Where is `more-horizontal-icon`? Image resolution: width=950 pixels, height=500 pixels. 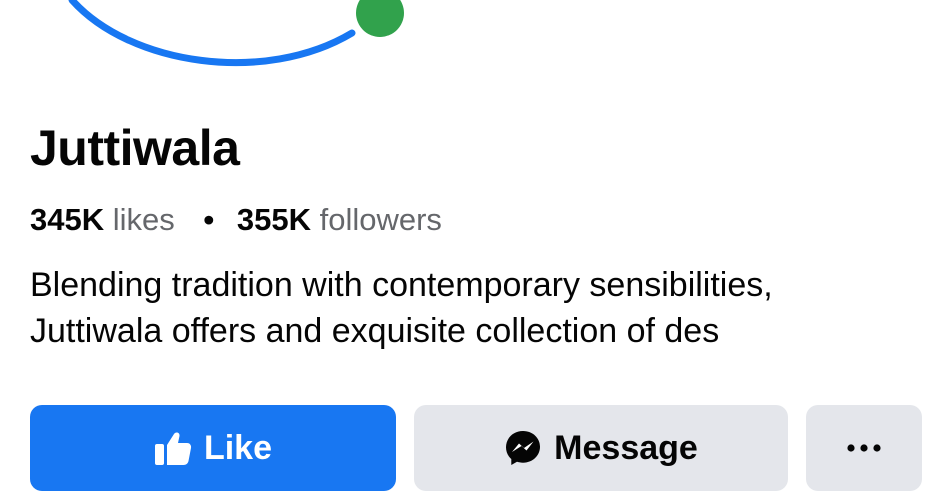
more-horizontal-icon is located at coordinates (864, 448).